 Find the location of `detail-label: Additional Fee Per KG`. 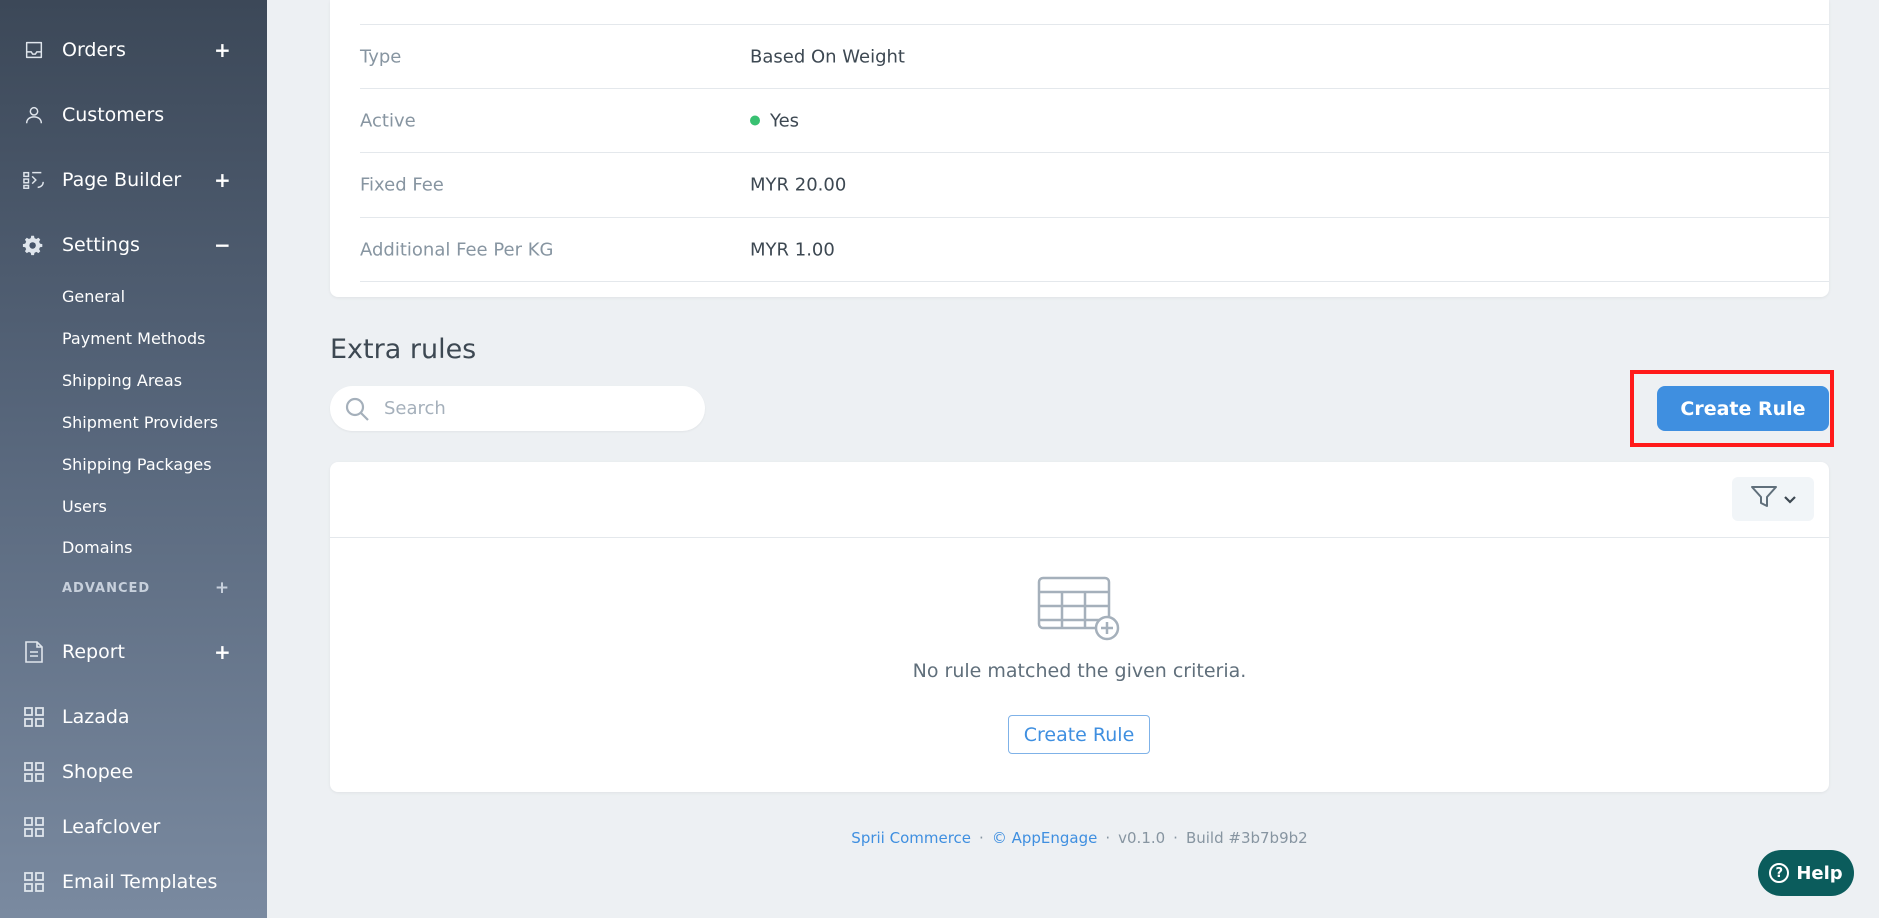

detail-label: Additional Fee Per KG is located at coordinates (457, 249).